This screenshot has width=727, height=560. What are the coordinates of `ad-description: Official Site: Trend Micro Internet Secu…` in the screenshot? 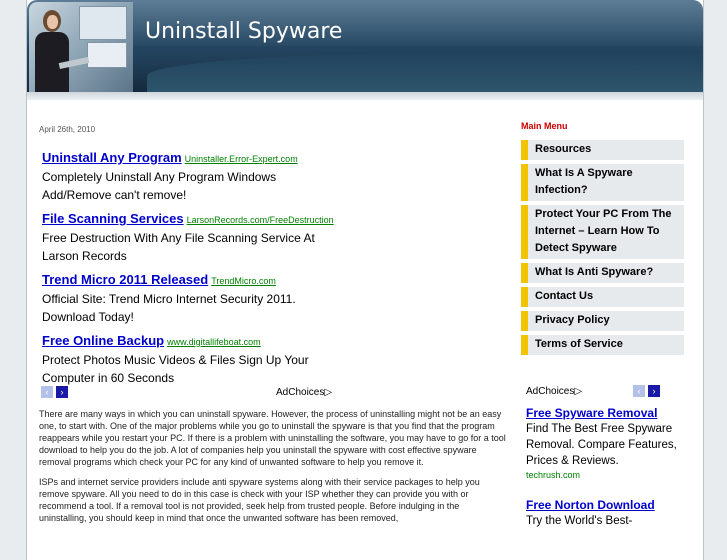 It's located at (169, 308).